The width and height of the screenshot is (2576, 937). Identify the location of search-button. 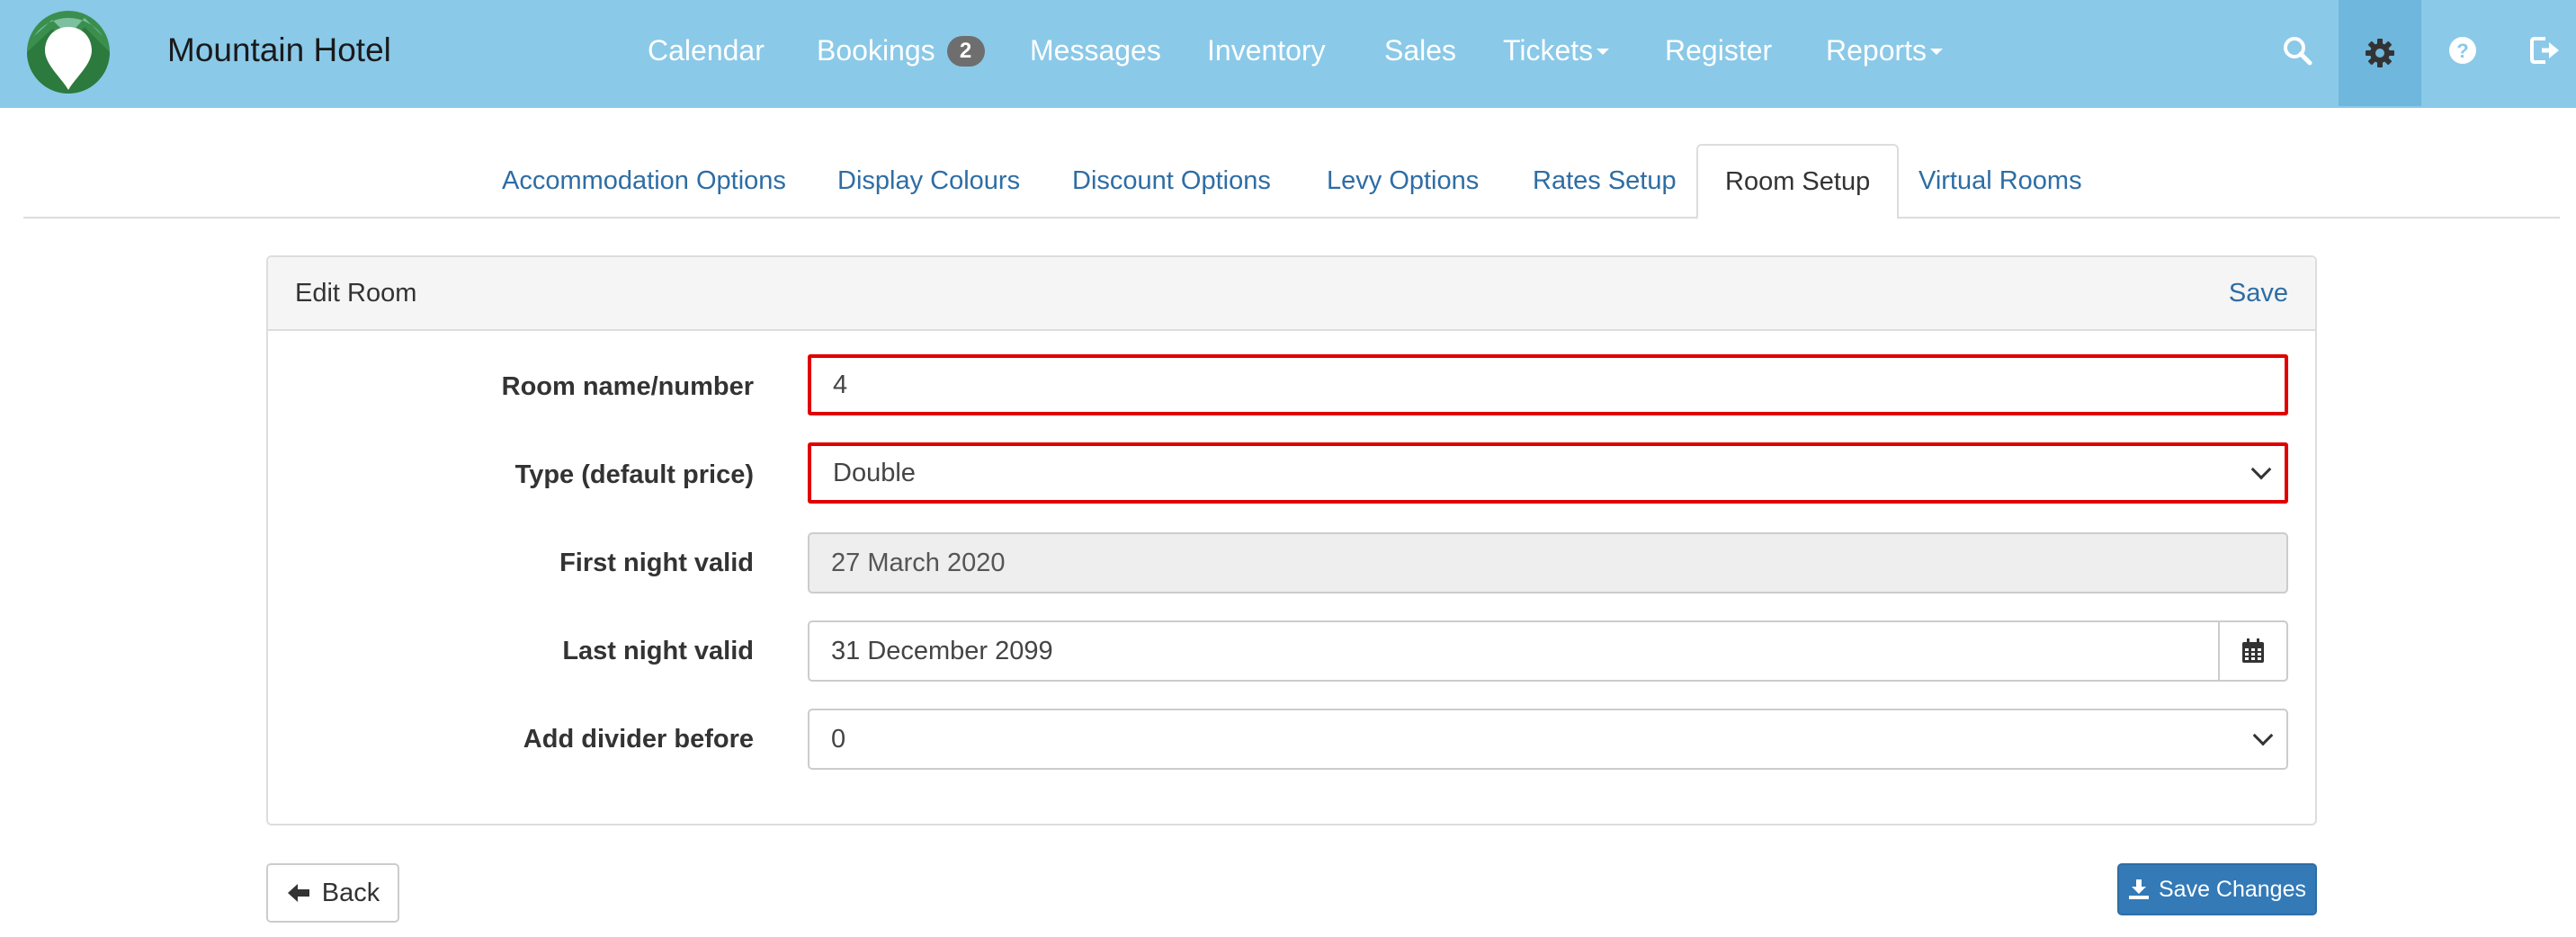
(2297, 50).